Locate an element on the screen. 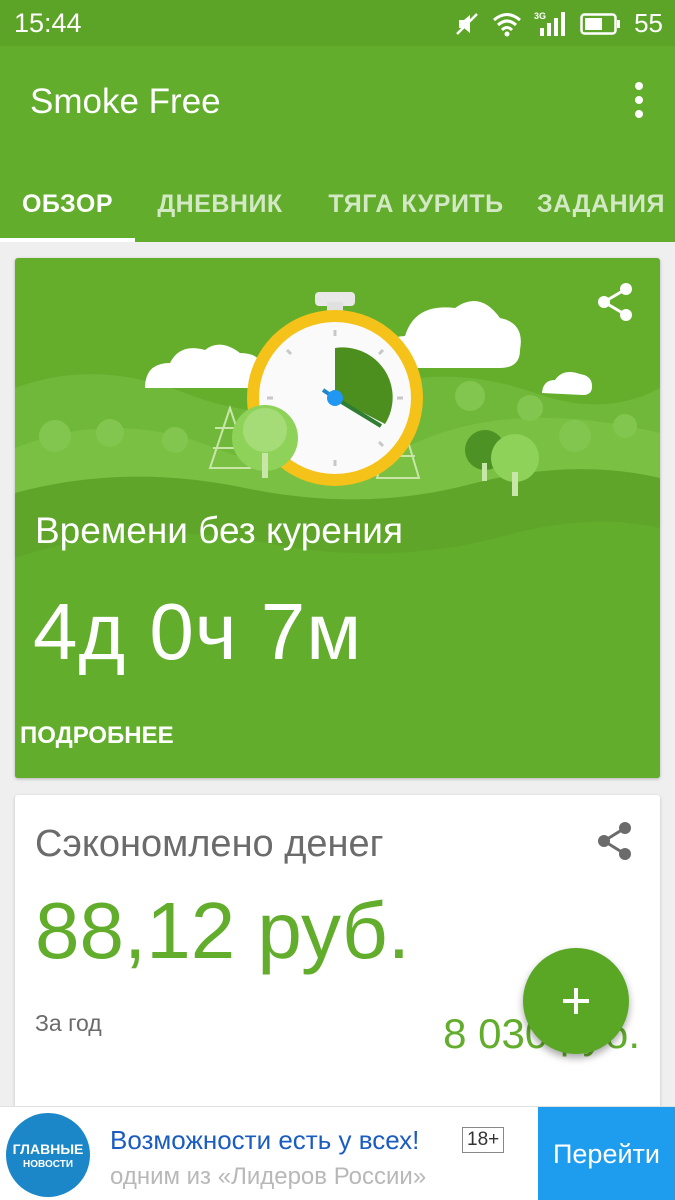 The image size is (675, 1200). network-type: 3G is located at coordinates (540, 16).